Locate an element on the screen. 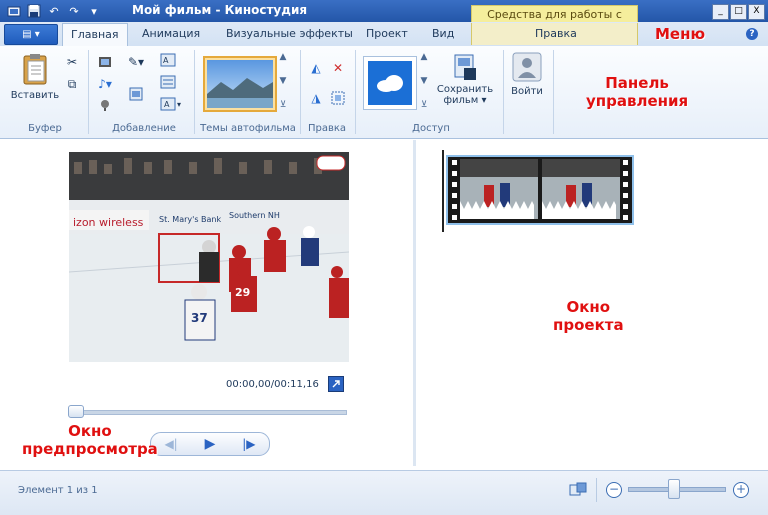 This screenshot has height=515, width=768. sign-in-label: Войти is located at coordinates (527, 91).